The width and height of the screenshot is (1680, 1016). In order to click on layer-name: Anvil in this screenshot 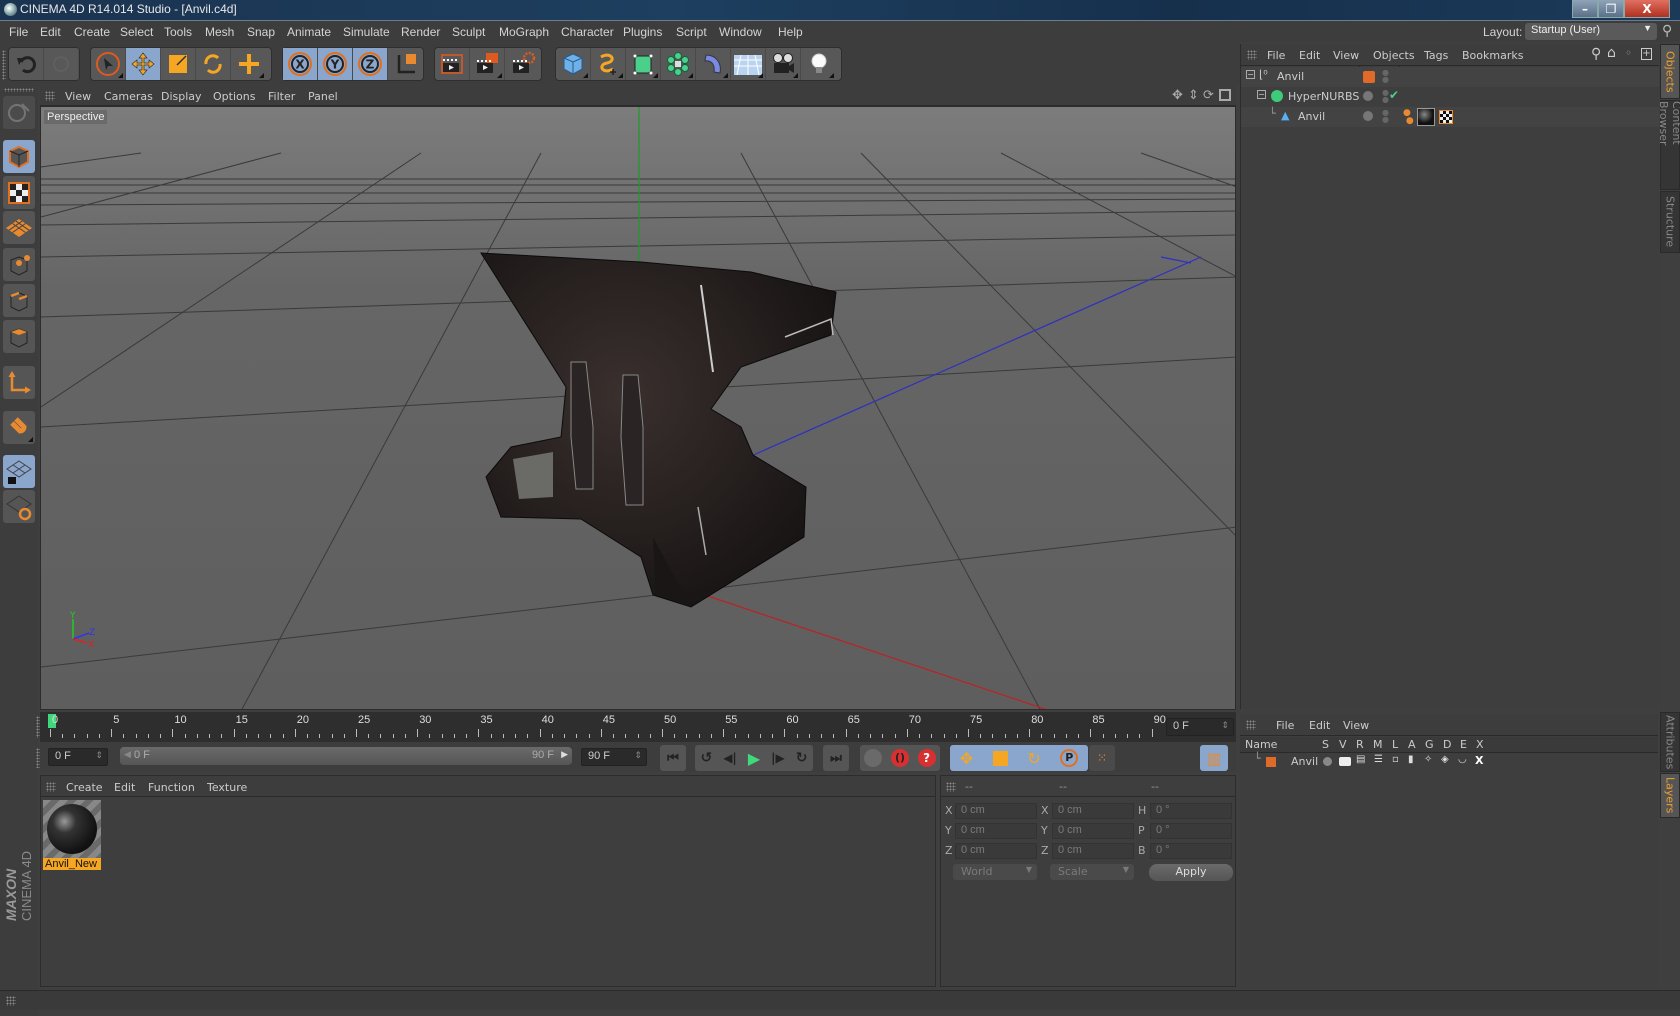, I will do `click(1304, 761)`.